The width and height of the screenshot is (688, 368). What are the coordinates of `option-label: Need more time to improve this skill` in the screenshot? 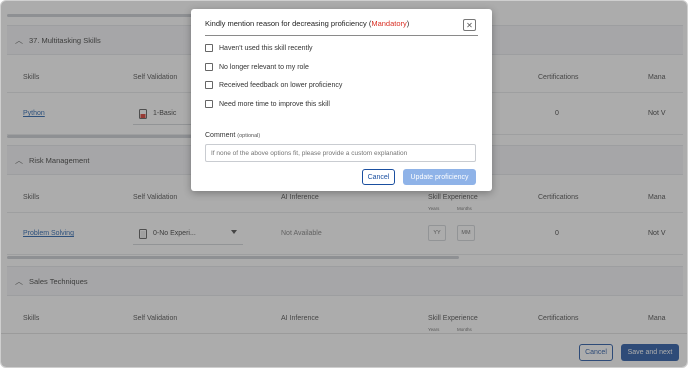 It's located at (274, 104).